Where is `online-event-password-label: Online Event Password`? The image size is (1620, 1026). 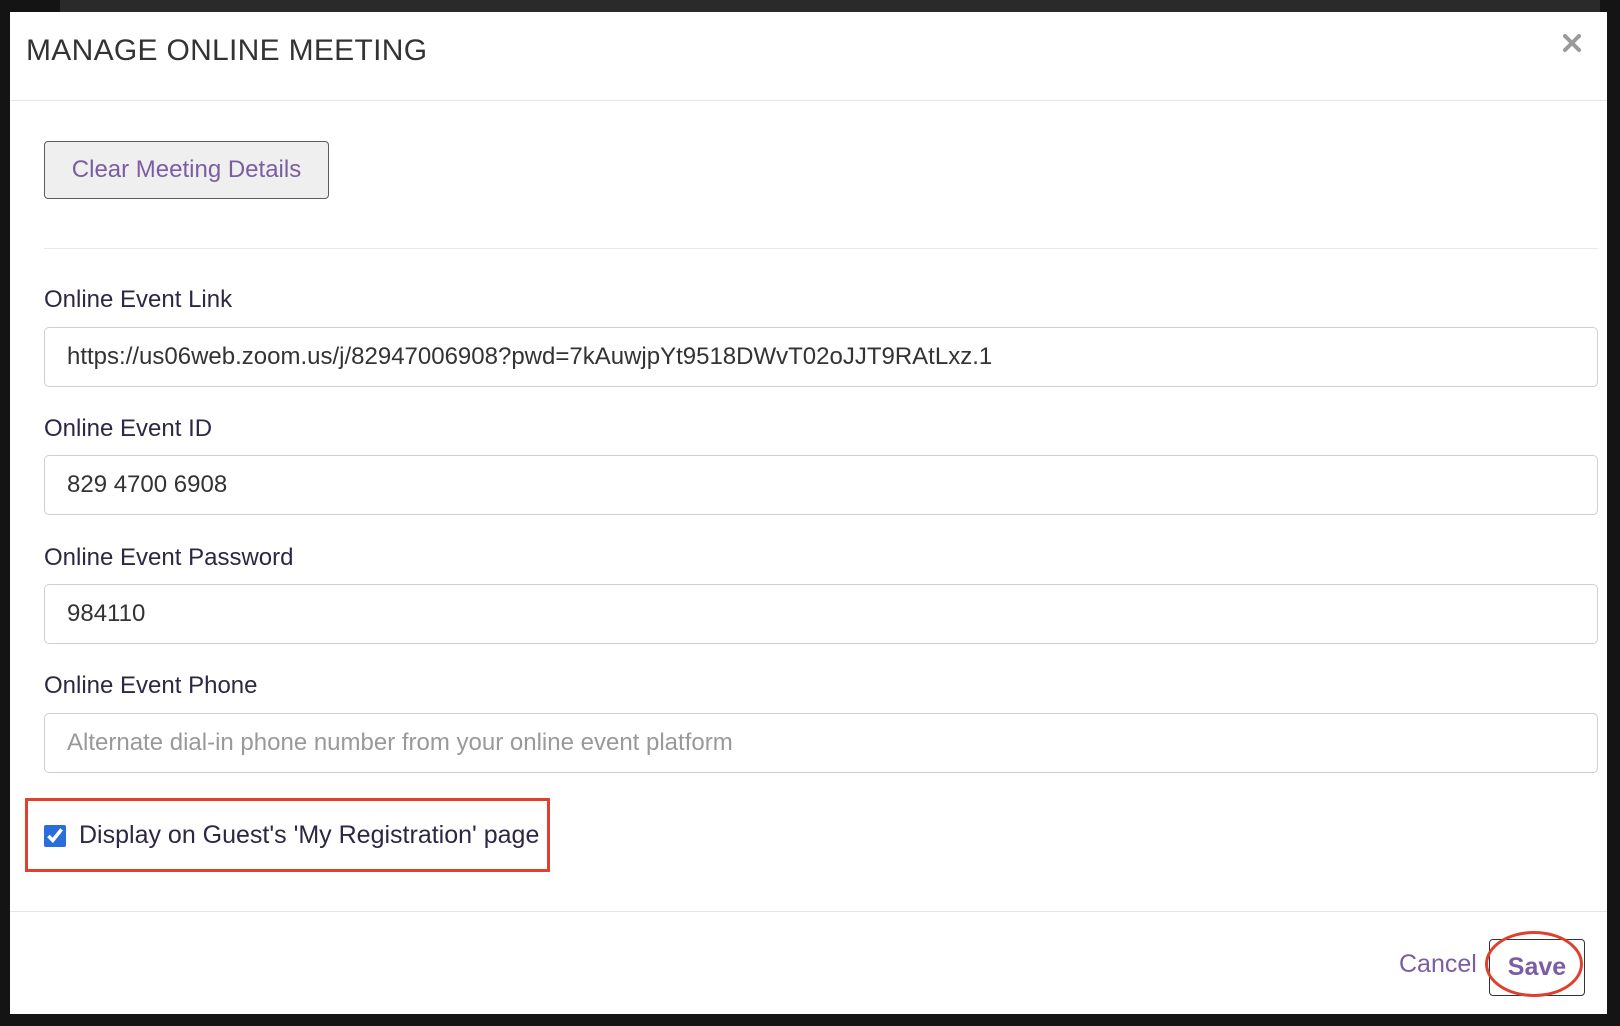
online-event-password-label: Online Event Password is located at coordinates (169, 557).